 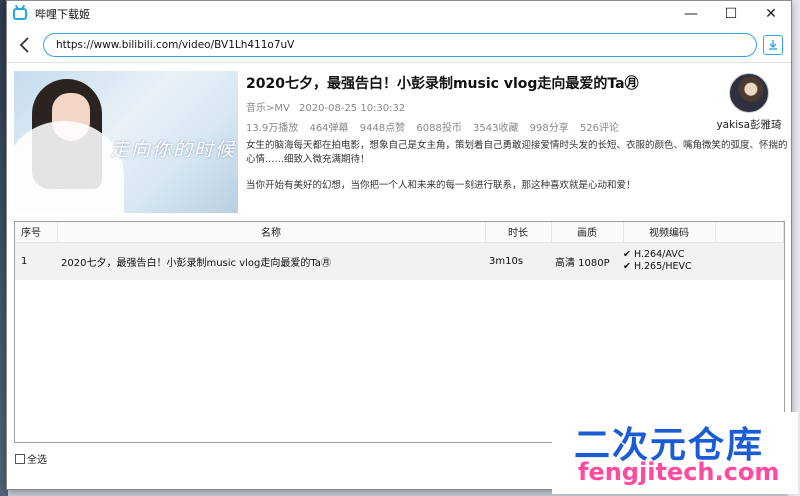 I want to click on uploader-name: yakisa彭雅琦, so click(x=749, y=124).